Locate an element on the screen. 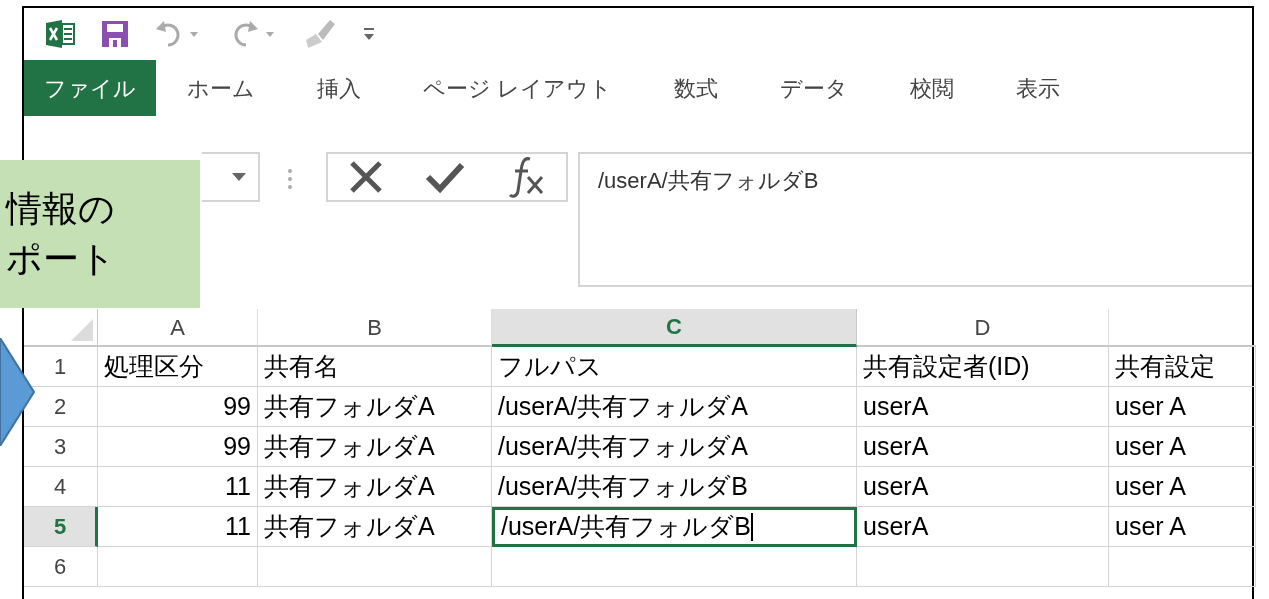 This screenshot has height=599, width=1269. ribbon-tab: 数式 is located at coordinates (696, 88).